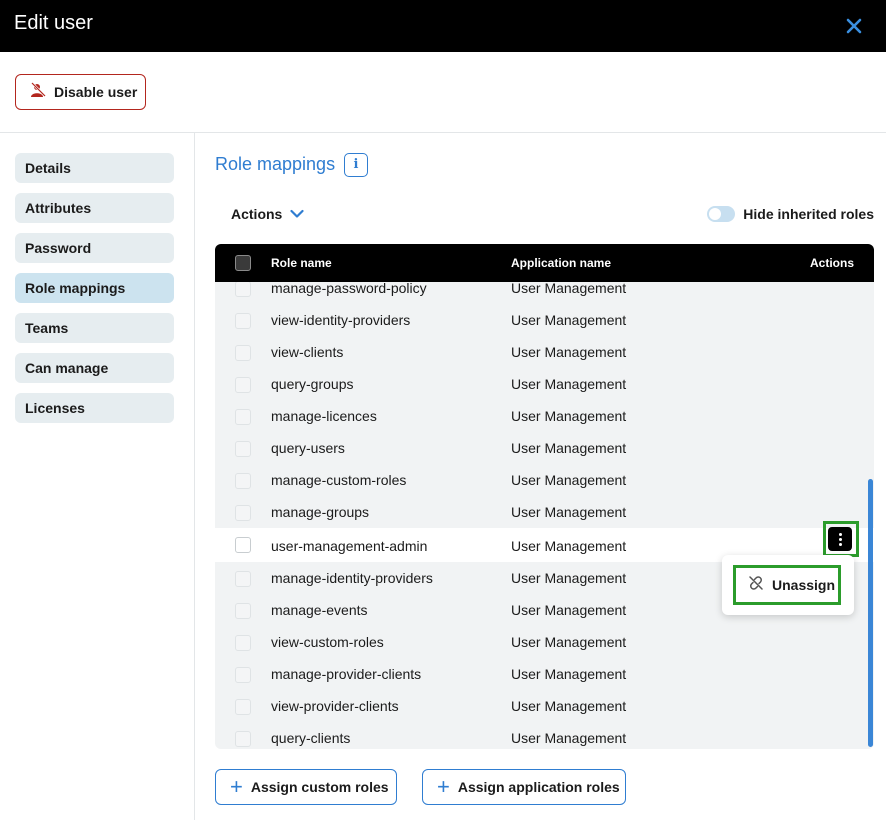 This screenshot has height=820, width=886. I want to click on role-name-cell: manage-provider-clients, so click(346, 674).